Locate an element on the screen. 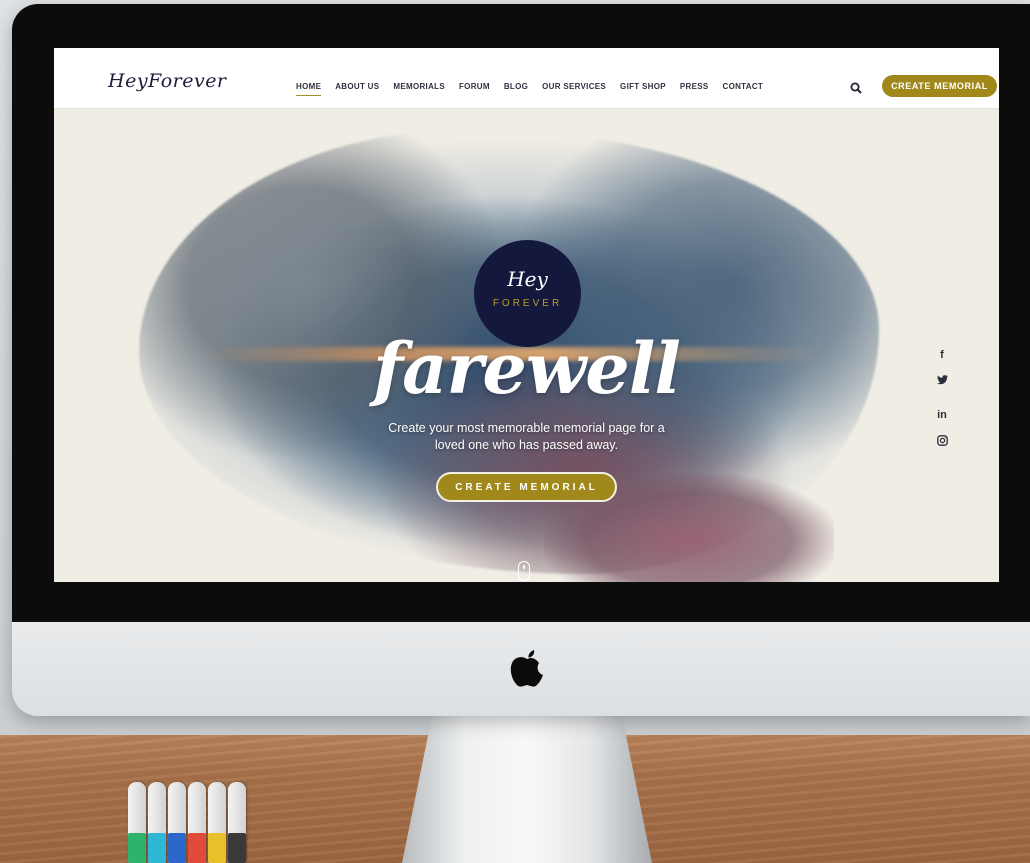 The image size is (1030, 863). nav-item-memorials: MEMORIALS is located at coordinates (419, 86).